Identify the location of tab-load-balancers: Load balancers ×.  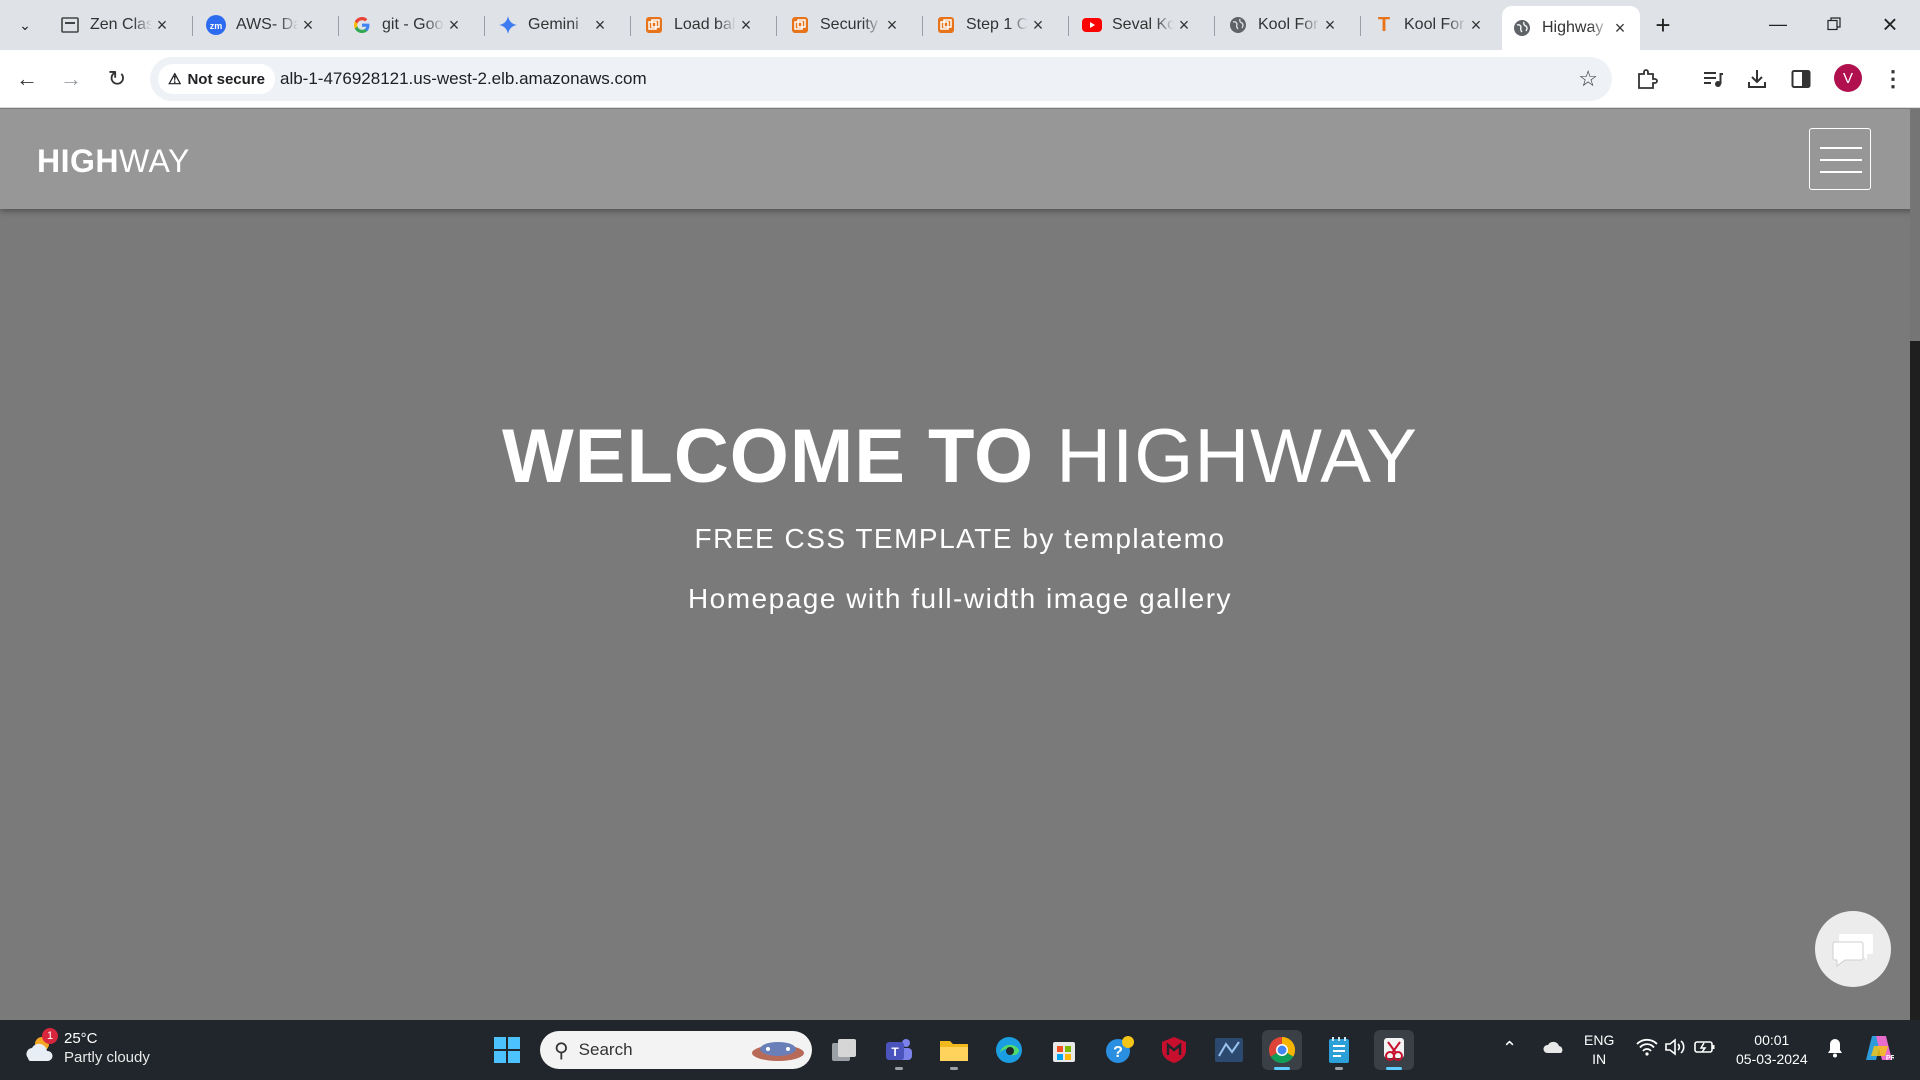
(700, 25).